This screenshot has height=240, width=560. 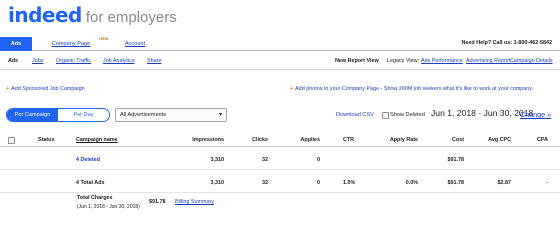 I want to click on subnav-organic-traffic: Organic Traffic, so click(x=73, y=61).